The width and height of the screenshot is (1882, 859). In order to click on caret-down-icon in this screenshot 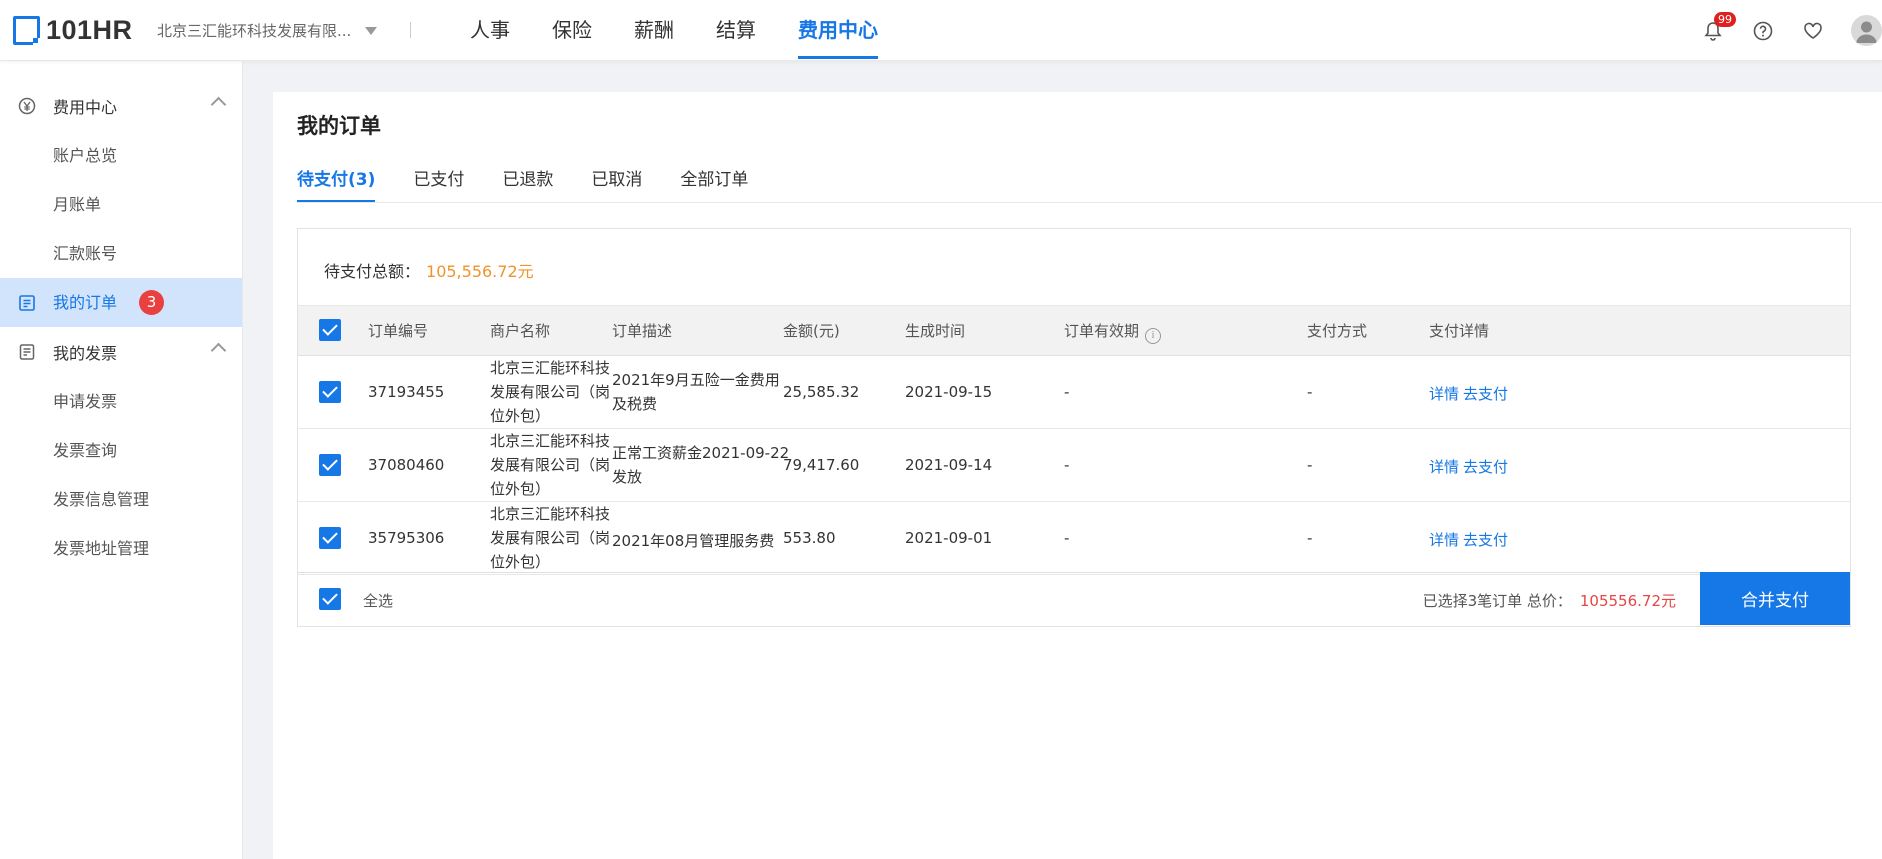, I will do `click(371, 30)`.